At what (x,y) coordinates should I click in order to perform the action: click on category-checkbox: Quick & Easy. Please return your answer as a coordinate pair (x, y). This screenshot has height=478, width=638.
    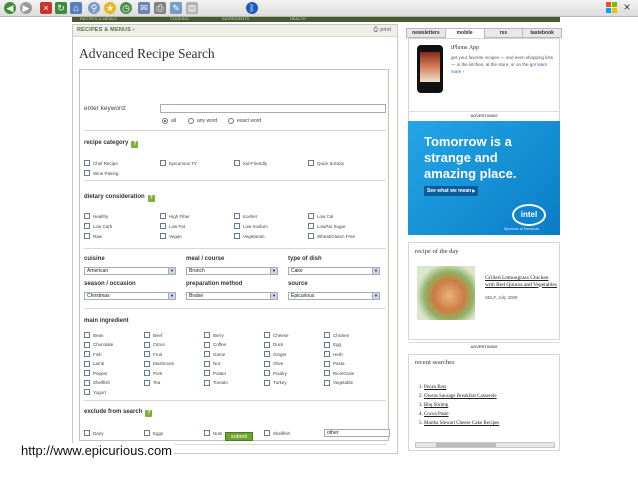
    Looking at the image, I should click on (326, 163).